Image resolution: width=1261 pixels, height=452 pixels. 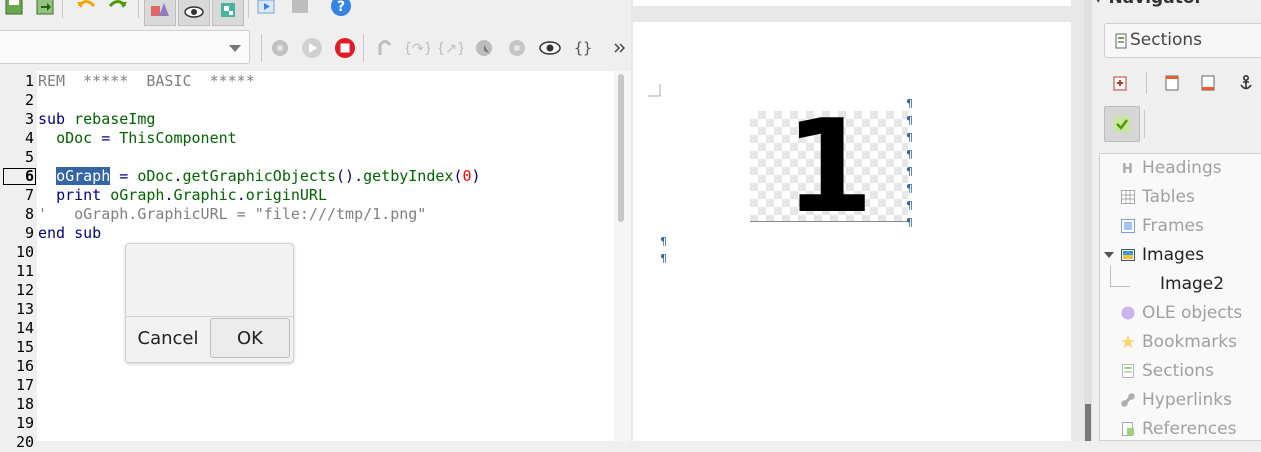 I want to click on step-into-icon, so click(x=385, y=48).